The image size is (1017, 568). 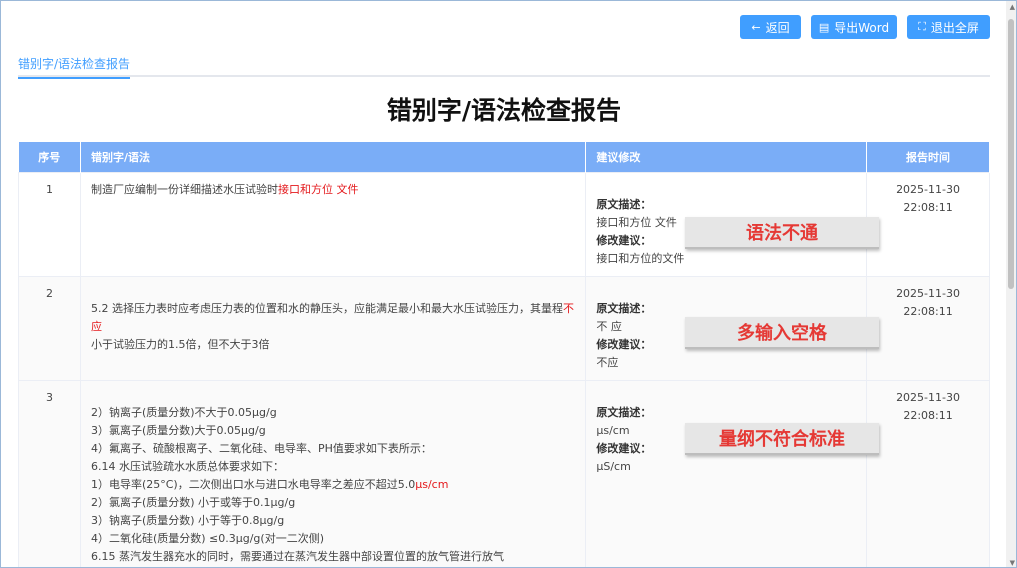 What do you see at coordinates (74, 67) in the screenshot?
I see `tab-report: 错别字/语法检查报告` at bounding box center [74, 67].